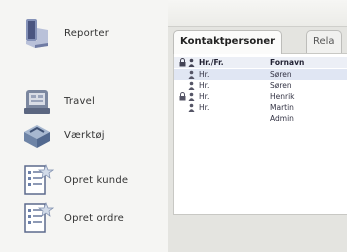  What do you see at coordinates (37, 33) in the screenshot?
I see `reporter-icon` at bounding box center [37, 33].